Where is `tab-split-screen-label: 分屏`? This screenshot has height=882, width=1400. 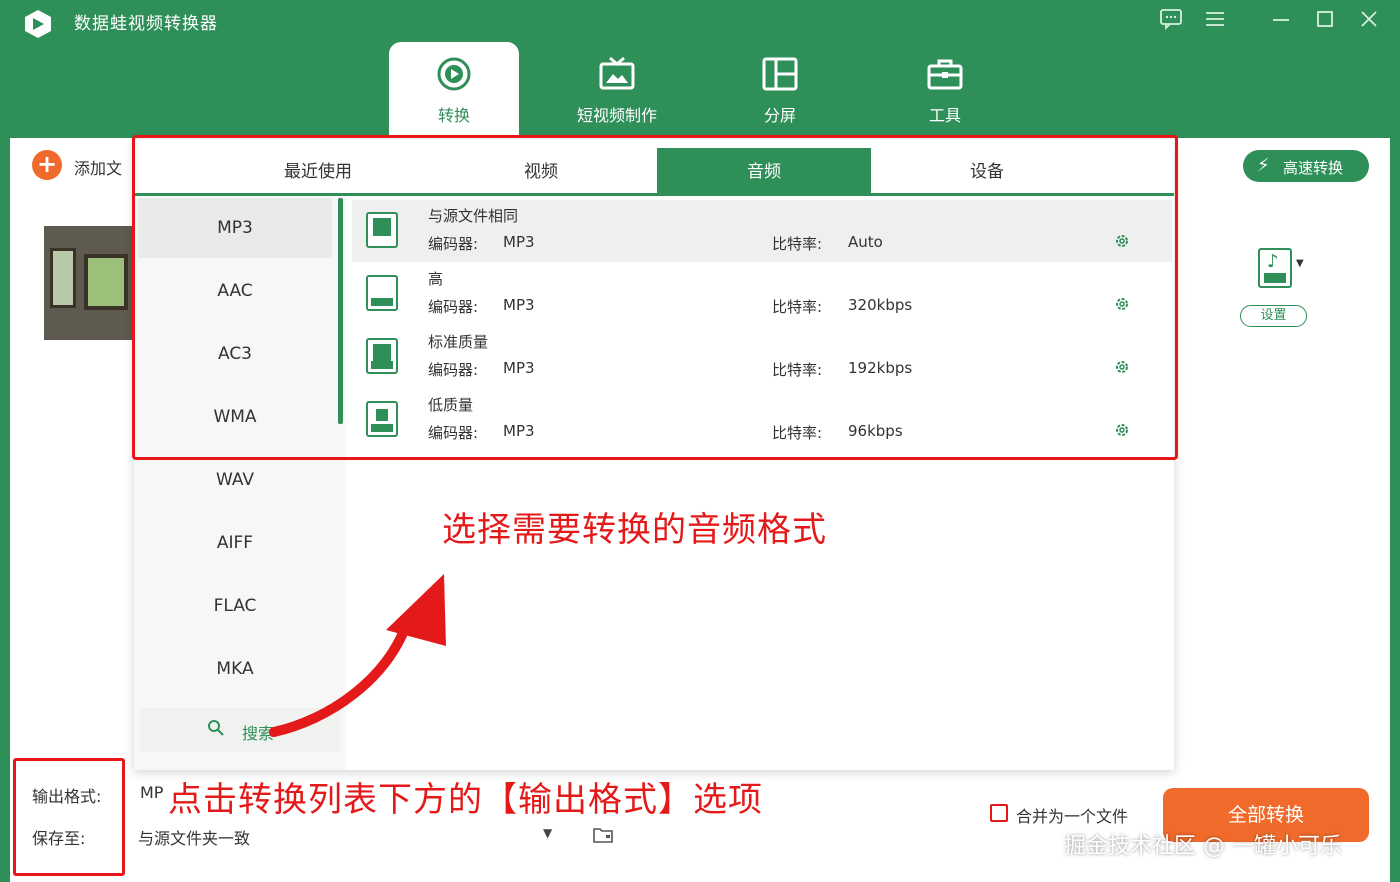
tab-split-screen-label: 分屏 is located at coordinates (779, 115).